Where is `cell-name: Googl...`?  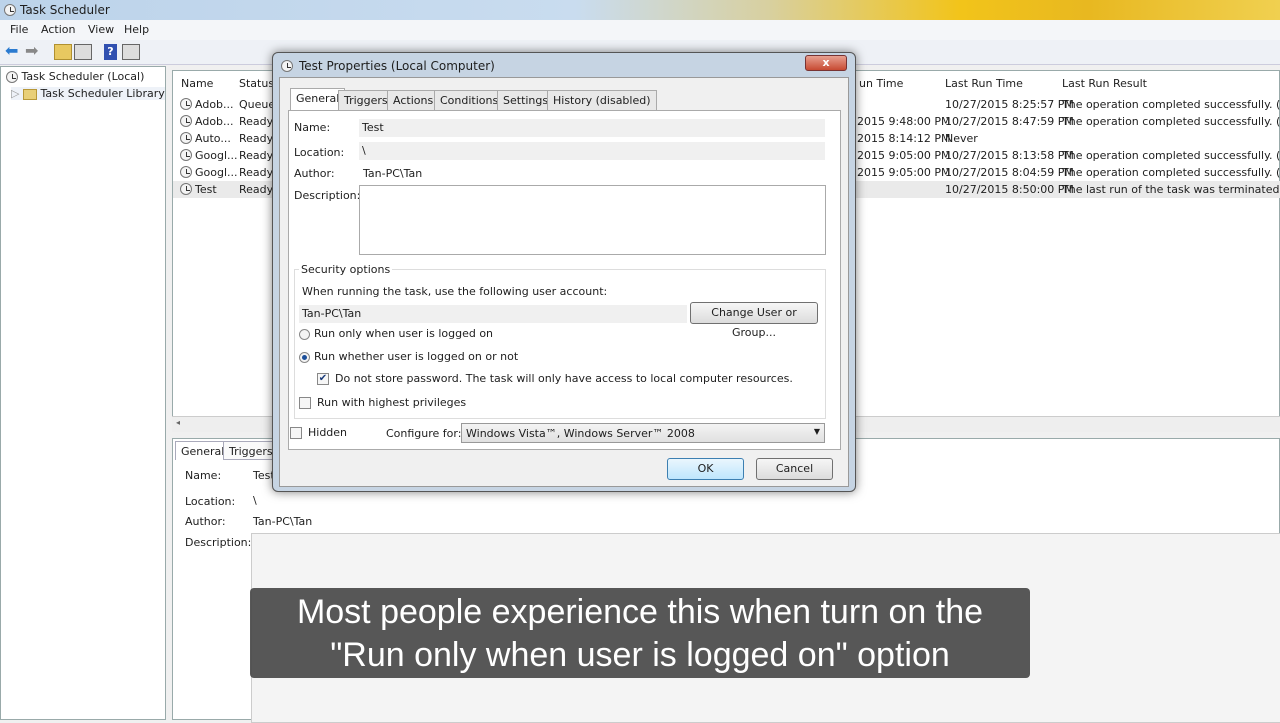
cell-name: Googl... is located at coordinates (216, 155).